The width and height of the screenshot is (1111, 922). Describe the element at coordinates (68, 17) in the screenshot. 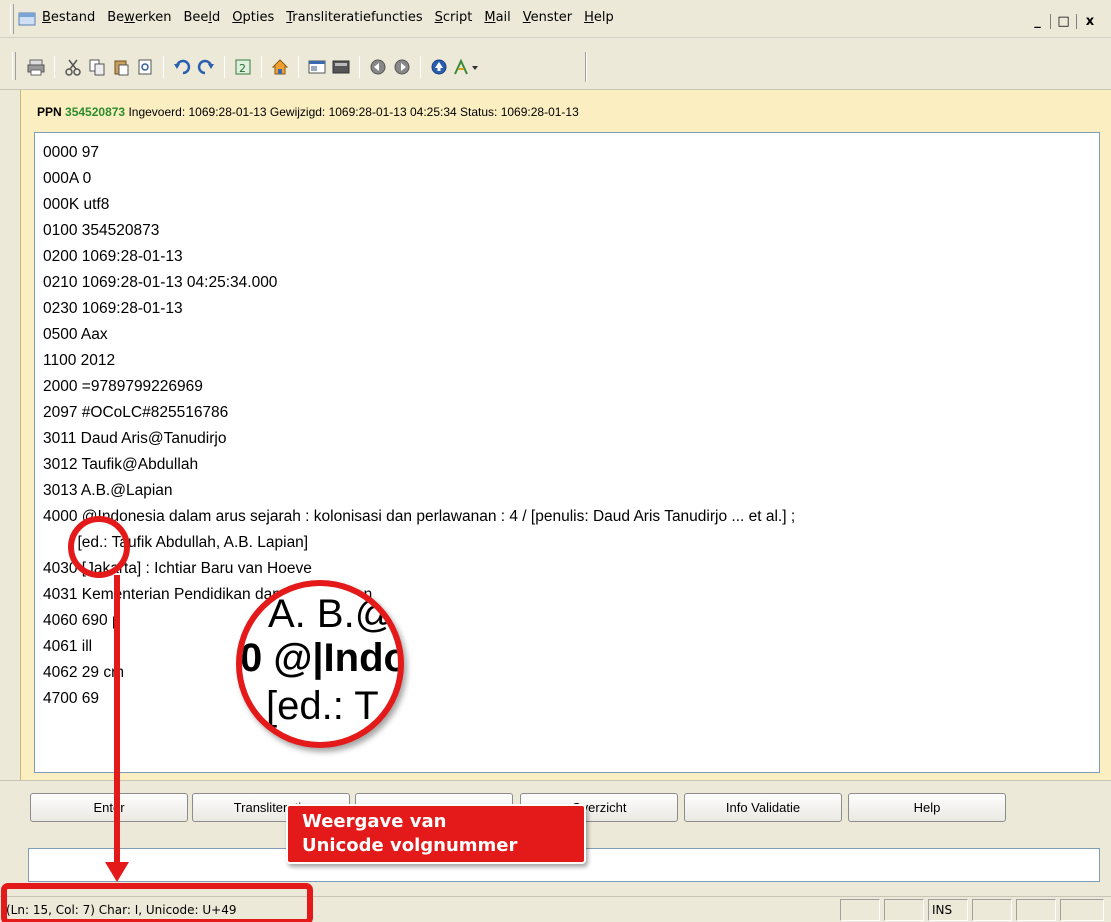

I see `menu-bestand: Bestand` at that location.